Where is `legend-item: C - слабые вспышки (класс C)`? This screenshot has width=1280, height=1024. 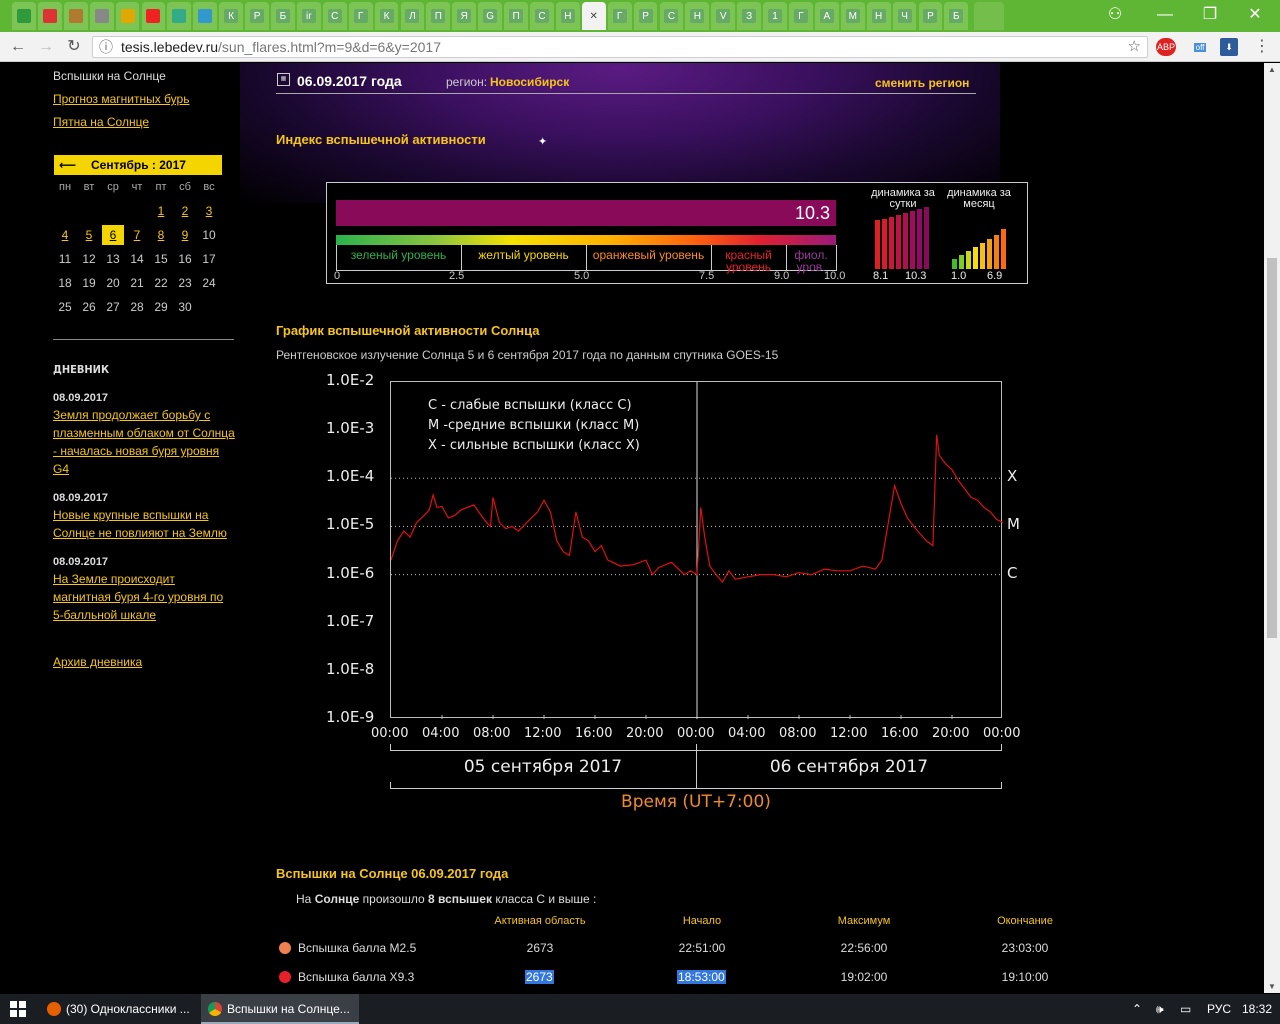 legend-item: C - слабые вспышки (класс C) is located at coordinates (530, 405).